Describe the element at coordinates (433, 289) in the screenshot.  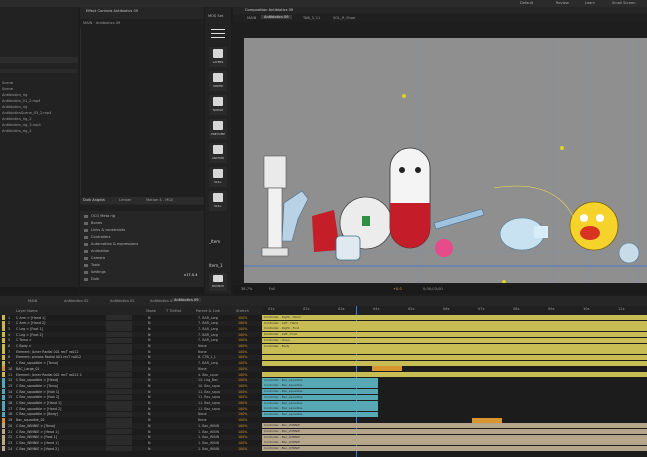
I see `timecode: 0;00;03;00` at that location.